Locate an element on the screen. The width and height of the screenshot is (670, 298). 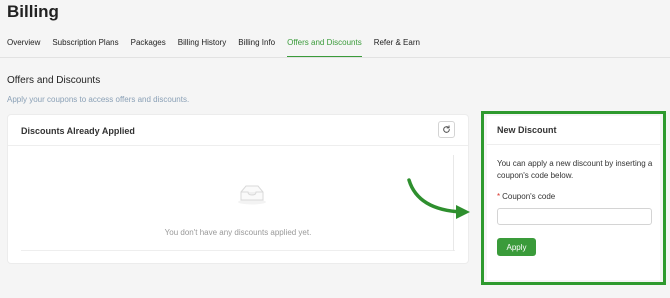
tab-billing-info: Billing Info is located at coordinates (256, 47).